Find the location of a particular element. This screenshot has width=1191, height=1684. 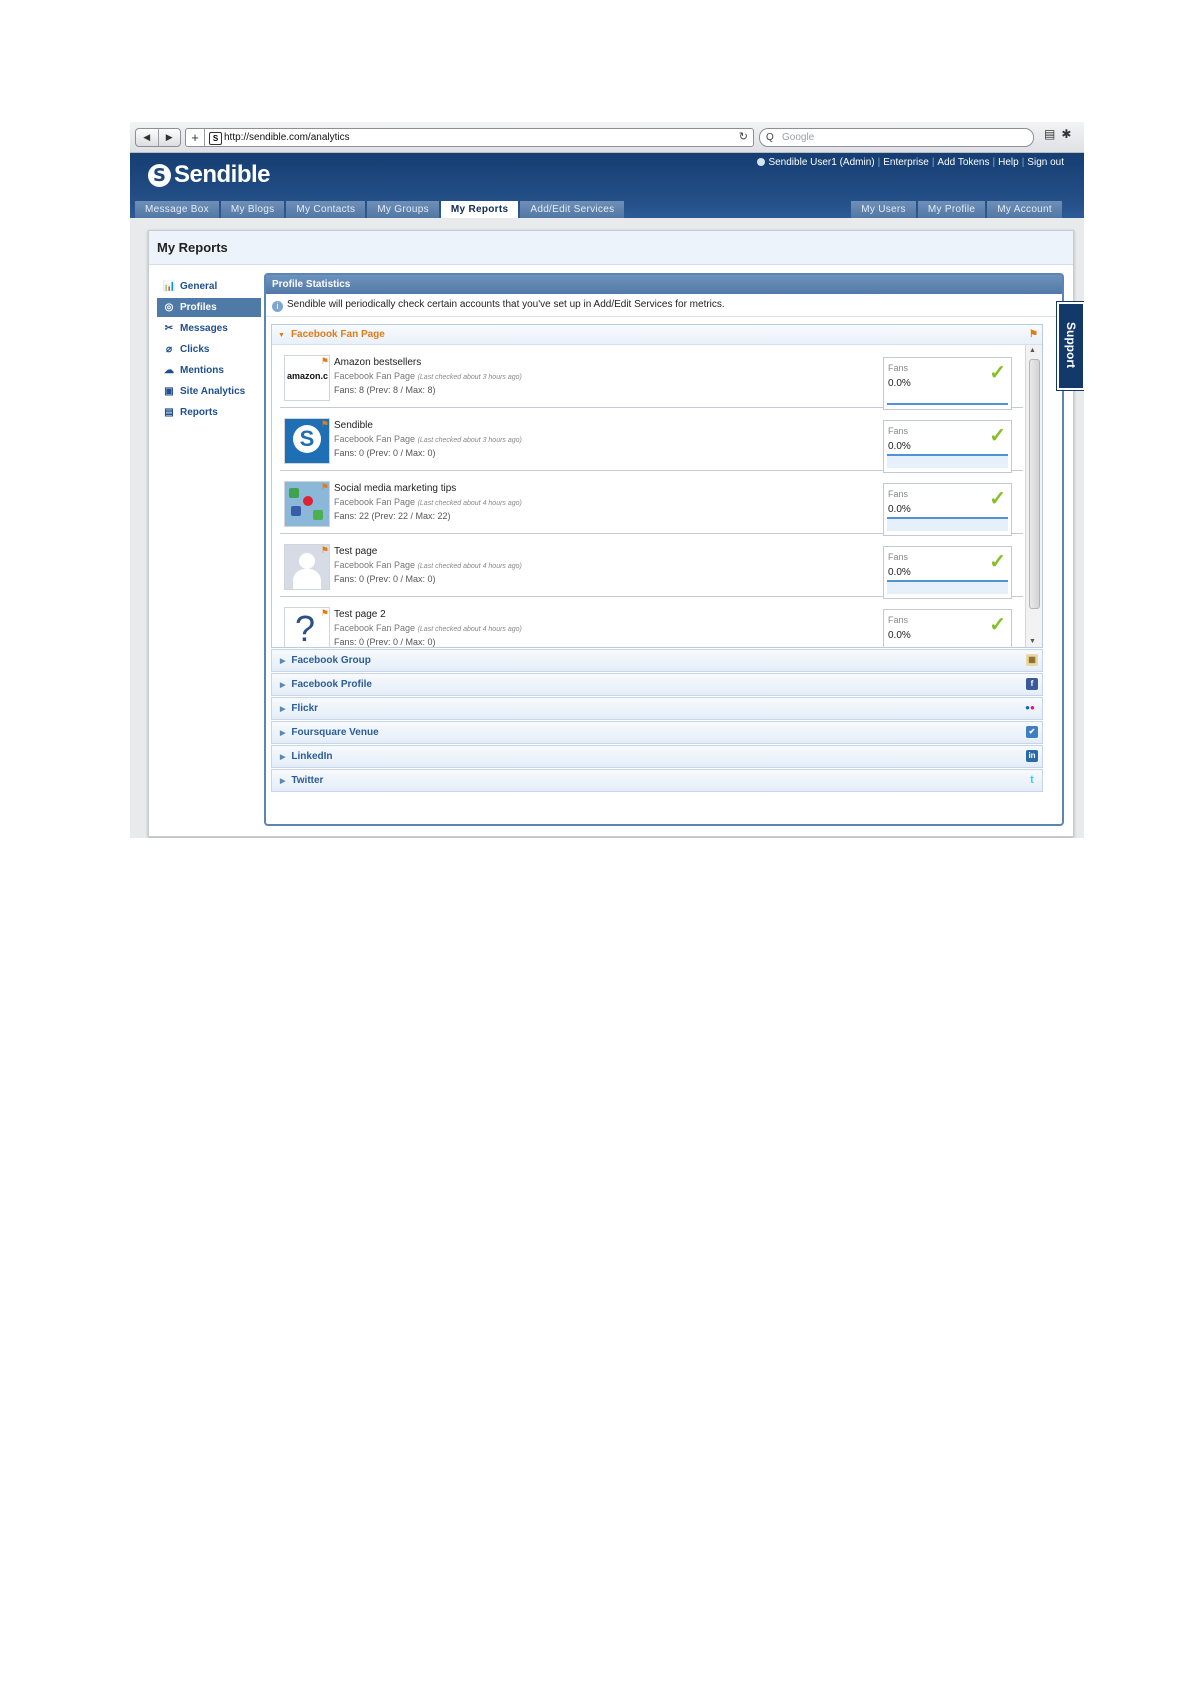

user-status-icon is located at coordinates (761, 162).